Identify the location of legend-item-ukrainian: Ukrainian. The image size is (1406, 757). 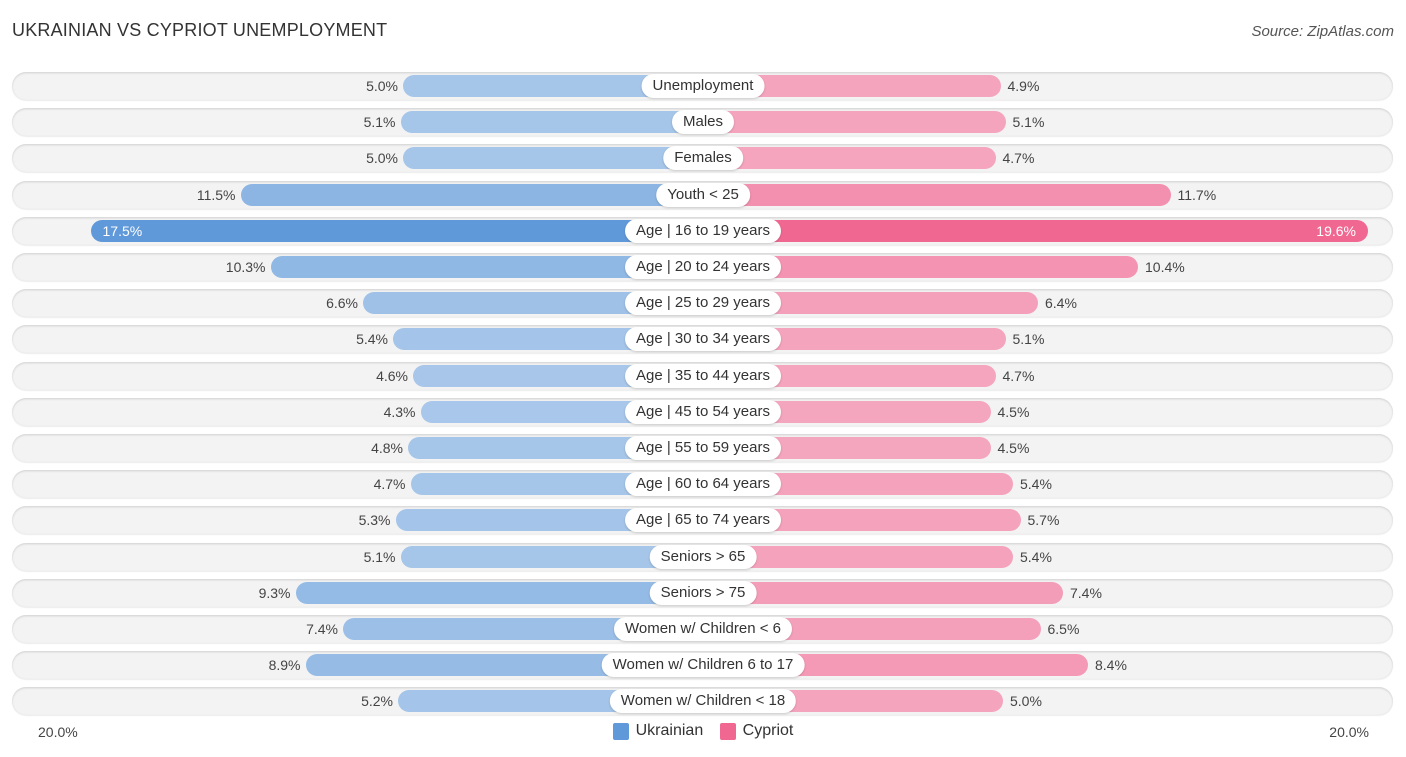
(658, 731).